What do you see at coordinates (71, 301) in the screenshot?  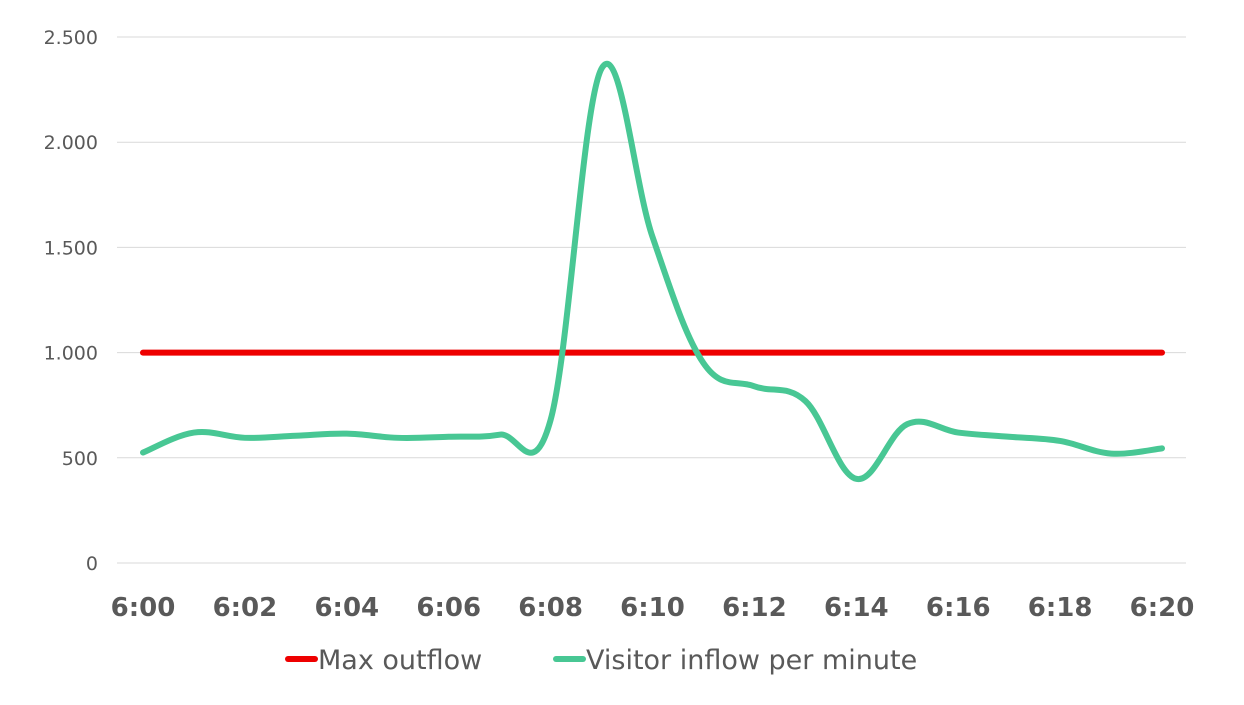 I see `y-axis-ticks: 0 500 1.000 1.500 2.000 2.500` at bounding box center [71, 301].